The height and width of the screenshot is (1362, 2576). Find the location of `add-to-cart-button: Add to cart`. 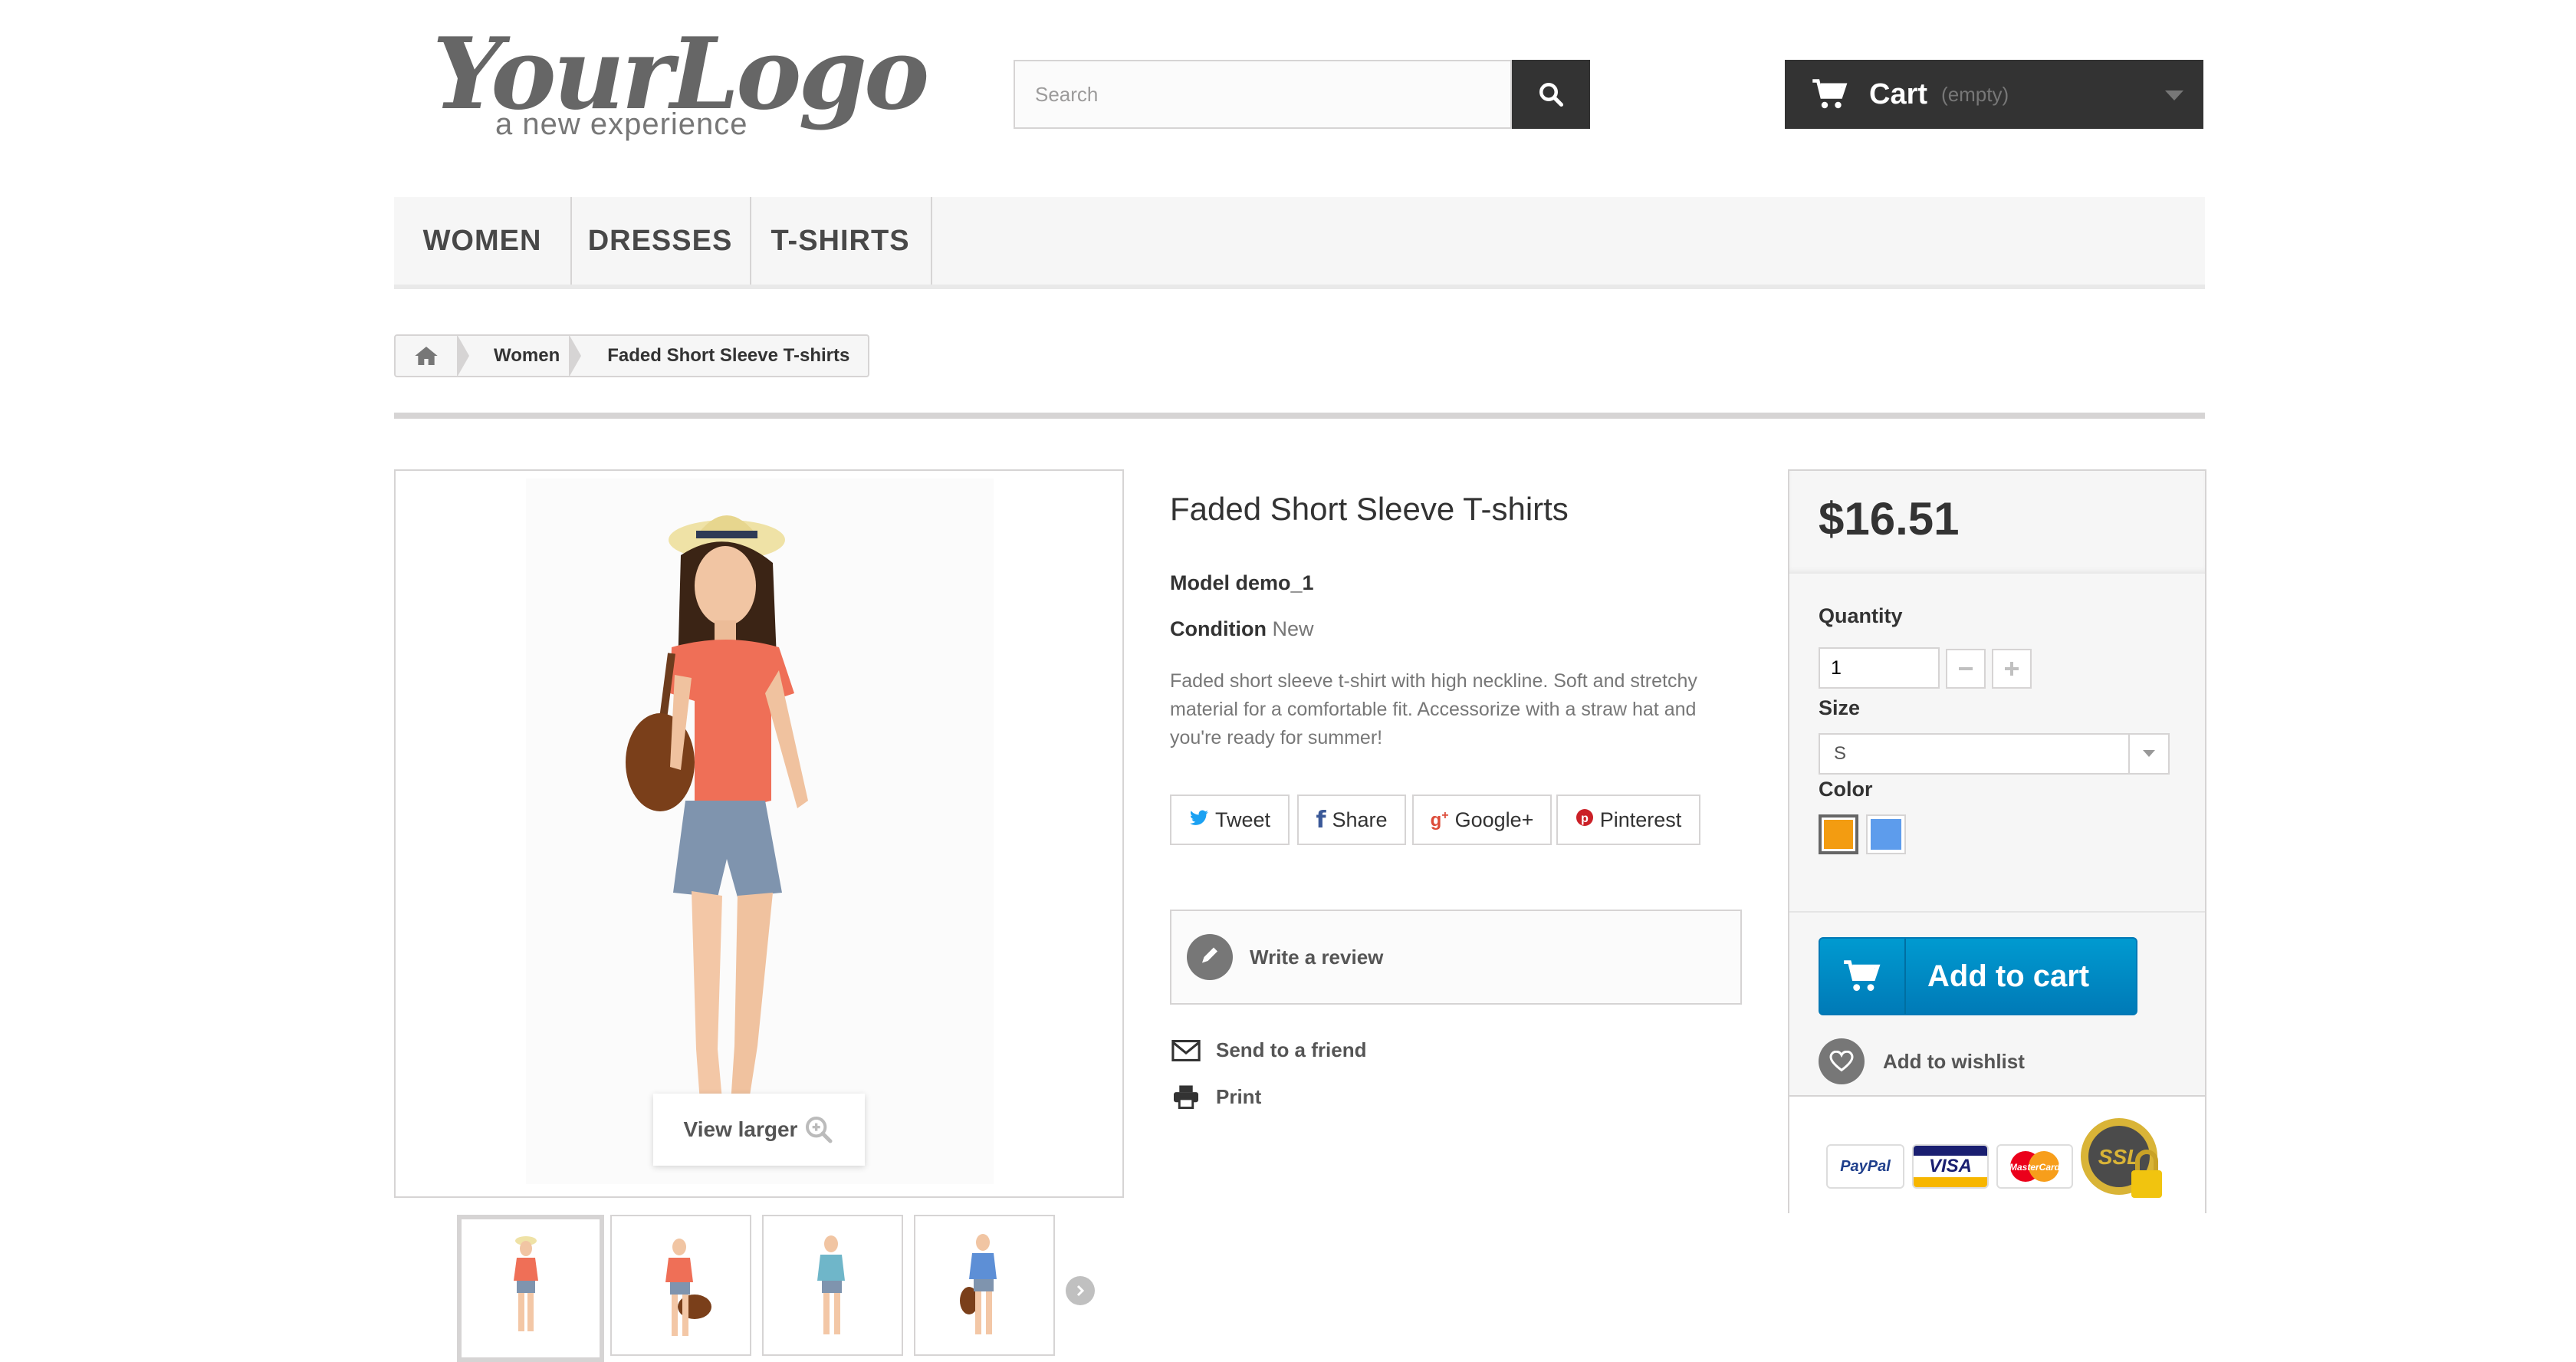

add-to-cart-button: Add to cart is located at coordinates (1978, 976).